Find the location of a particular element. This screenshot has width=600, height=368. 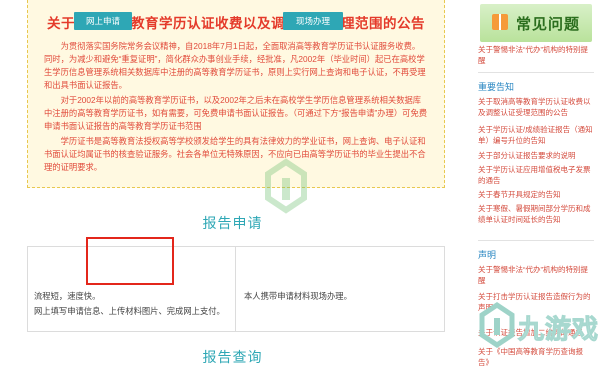

important-link: 关于学历认证/成绩验证报告（通知单）编号升位的告知 is located at coordinates (536, 135).